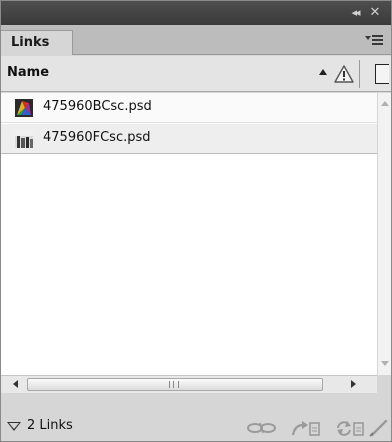 This screenshot has width=392, height=442. What do you see at coordinates (384, 234) in the screenshot?
I see `vertical-scrollbar` at bounding box center [384, 234].